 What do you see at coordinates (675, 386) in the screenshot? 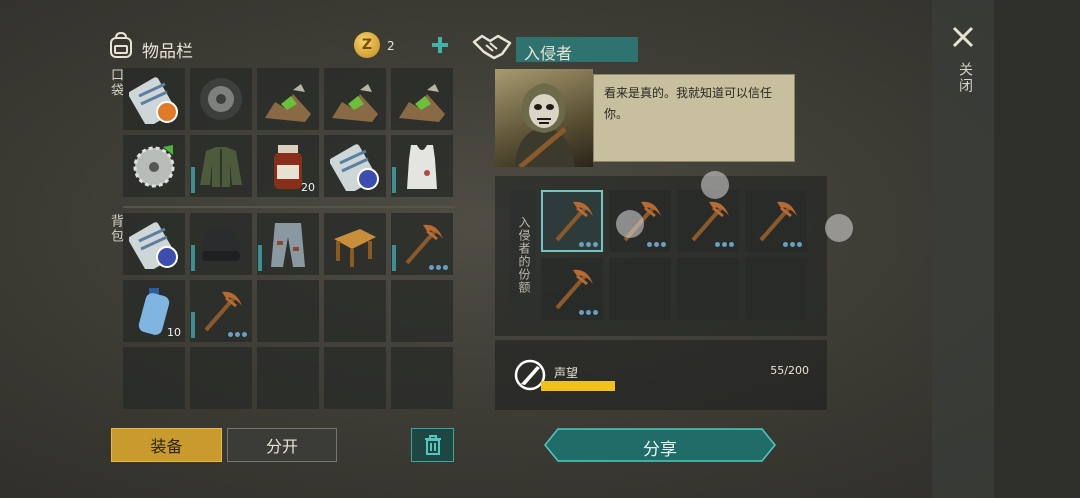
I see `reputation-bar-track` at bounding box center [675, 386].